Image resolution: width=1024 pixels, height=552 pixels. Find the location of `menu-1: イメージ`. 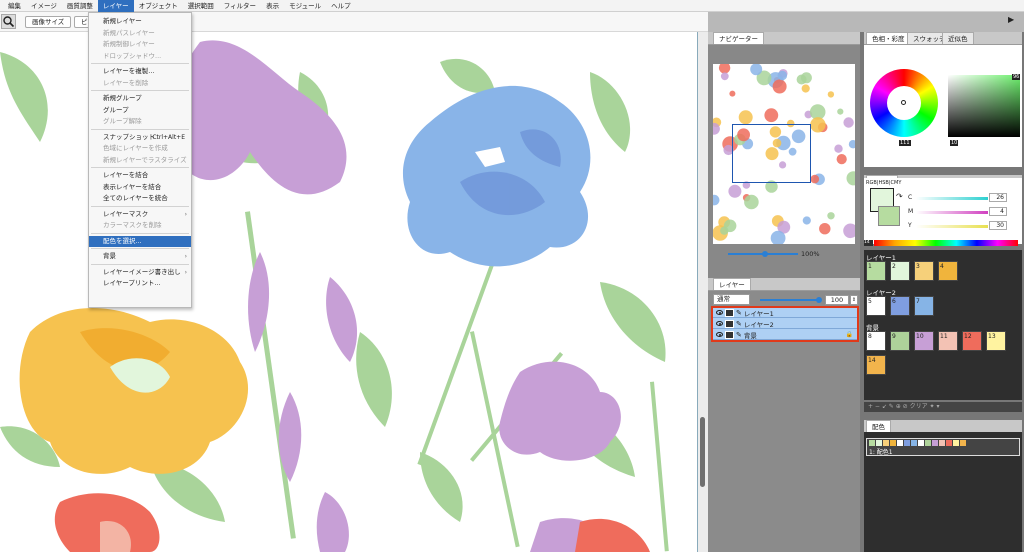

menu-1: イメージ is located at coordinates (44, 6).